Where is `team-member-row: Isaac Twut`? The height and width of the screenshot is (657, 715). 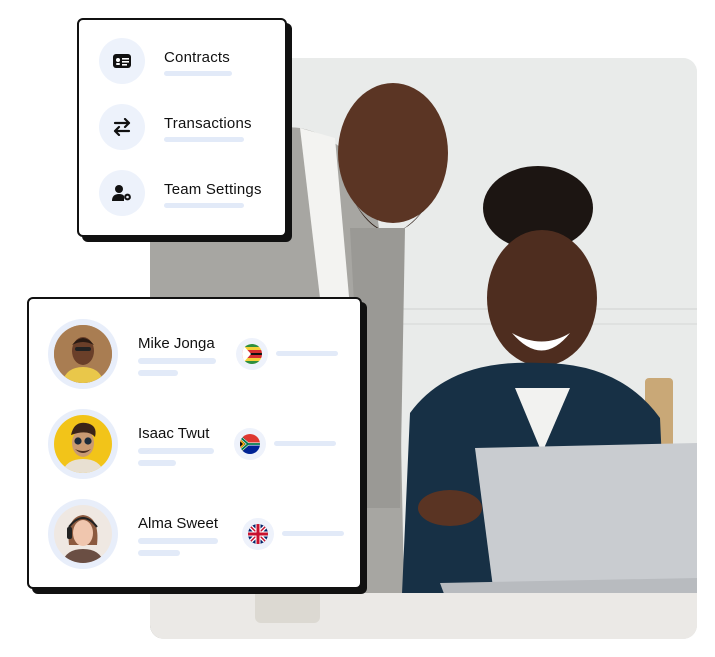
team-member-row: Isaac Twut is located at coordinates (198, 444).